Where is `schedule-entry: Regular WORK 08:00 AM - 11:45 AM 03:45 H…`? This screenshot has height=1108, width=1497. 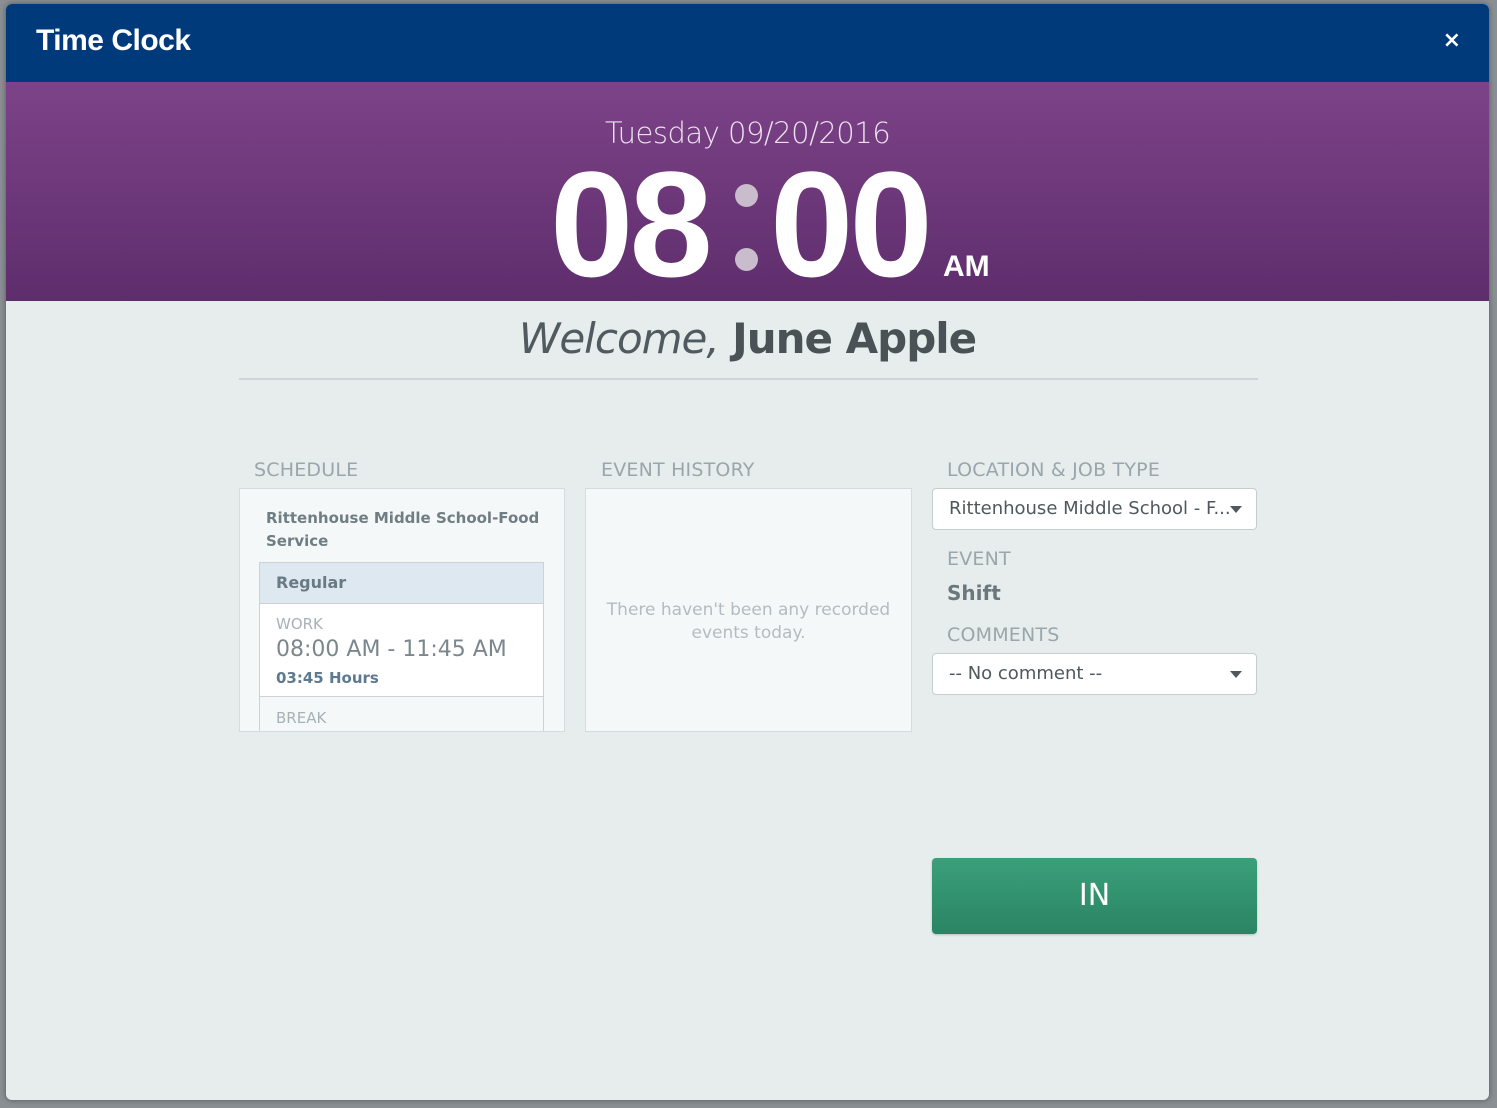
schedule-entry: Regular WORK 08:00 AM - 11:45 AM 03:45 H… is located at coordinates (401, 646).